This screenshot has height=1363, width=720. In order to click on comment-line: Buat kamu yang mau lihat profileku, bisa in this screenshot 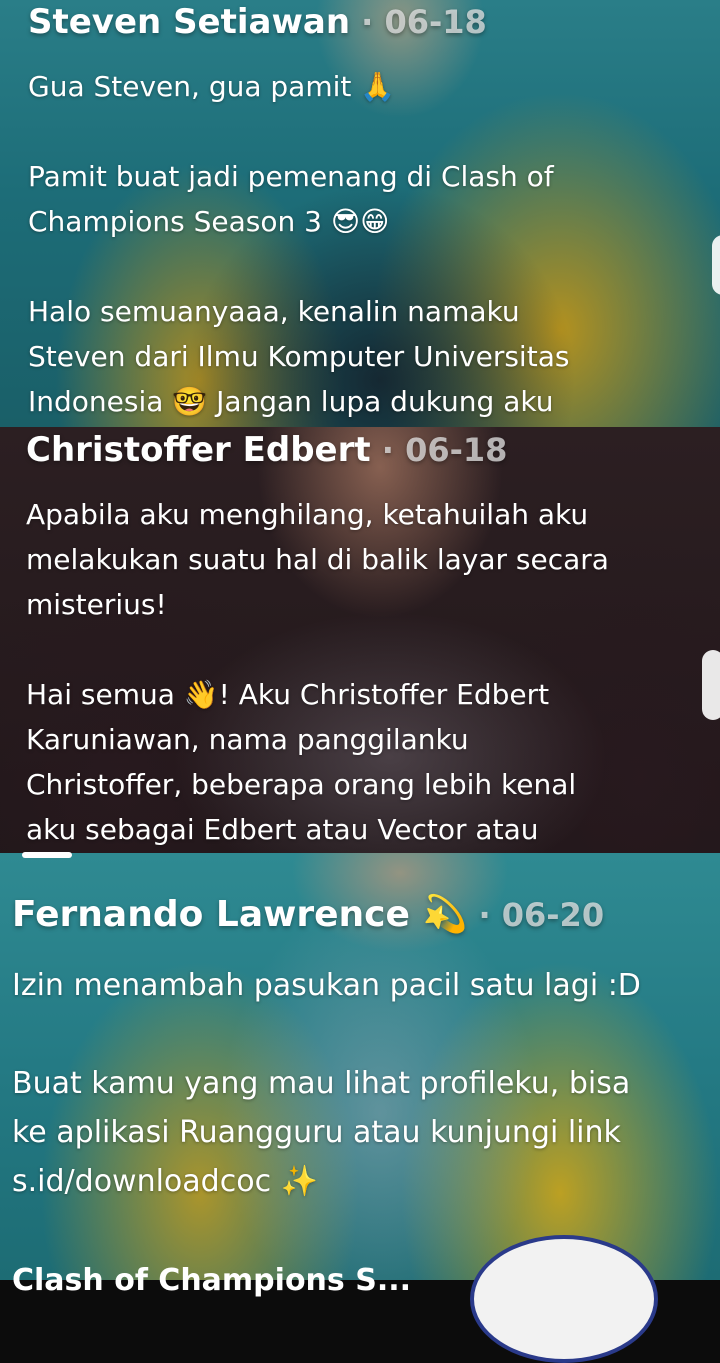, I will do `click(321, 1083)`.